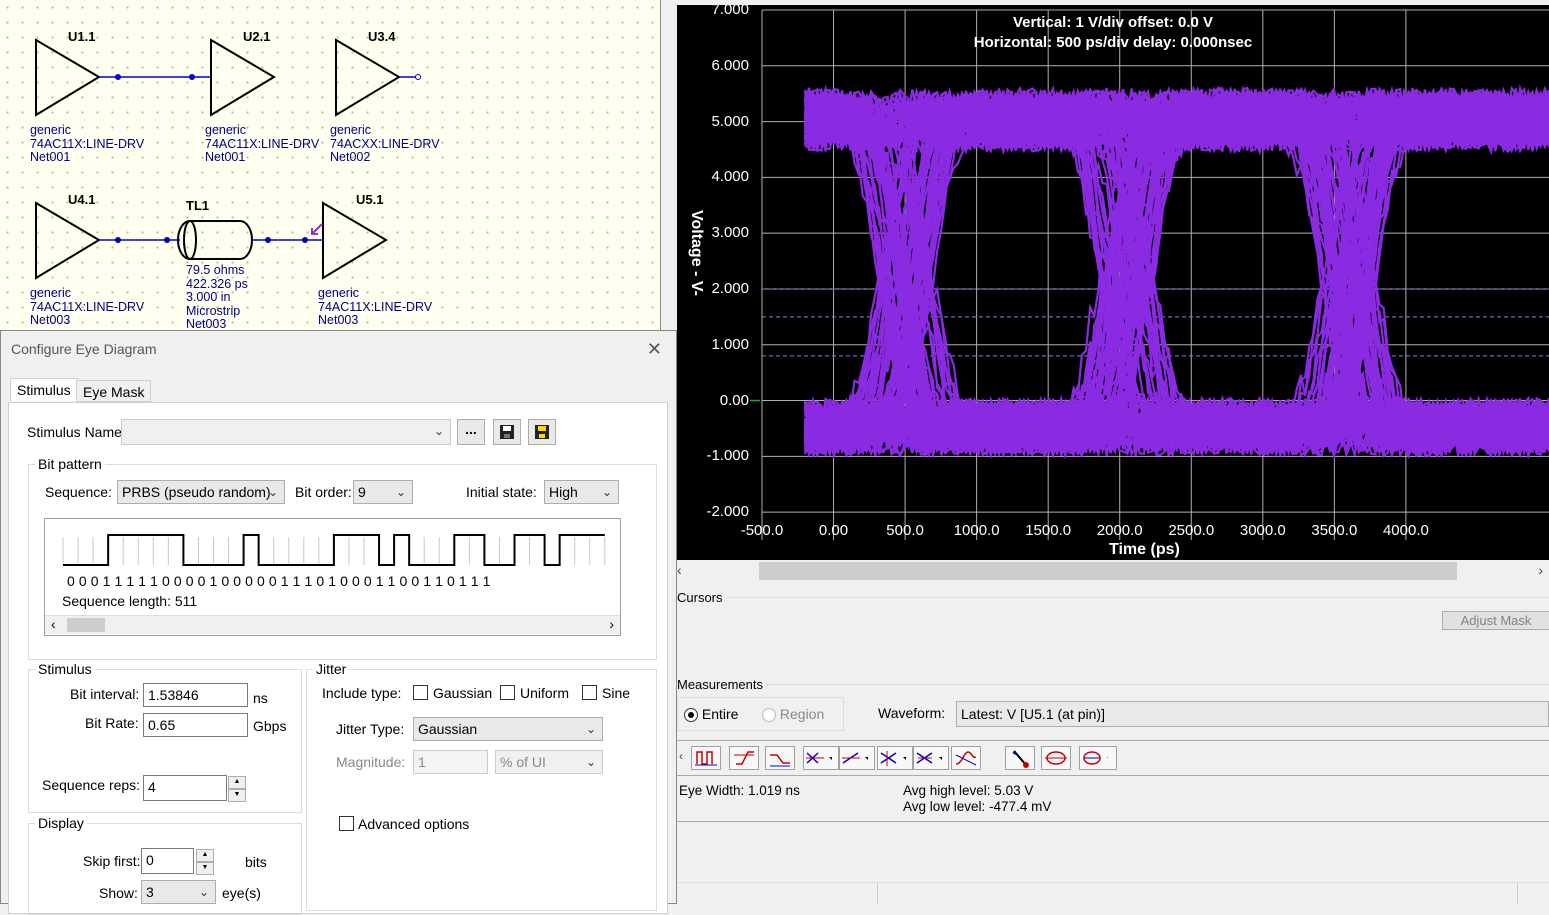 The height and width of the screenshot is (915, 1549). Describe the element at coordinates (1191, 530) in the screenshot. I see `x-tick-label: 2500.0` at that location.